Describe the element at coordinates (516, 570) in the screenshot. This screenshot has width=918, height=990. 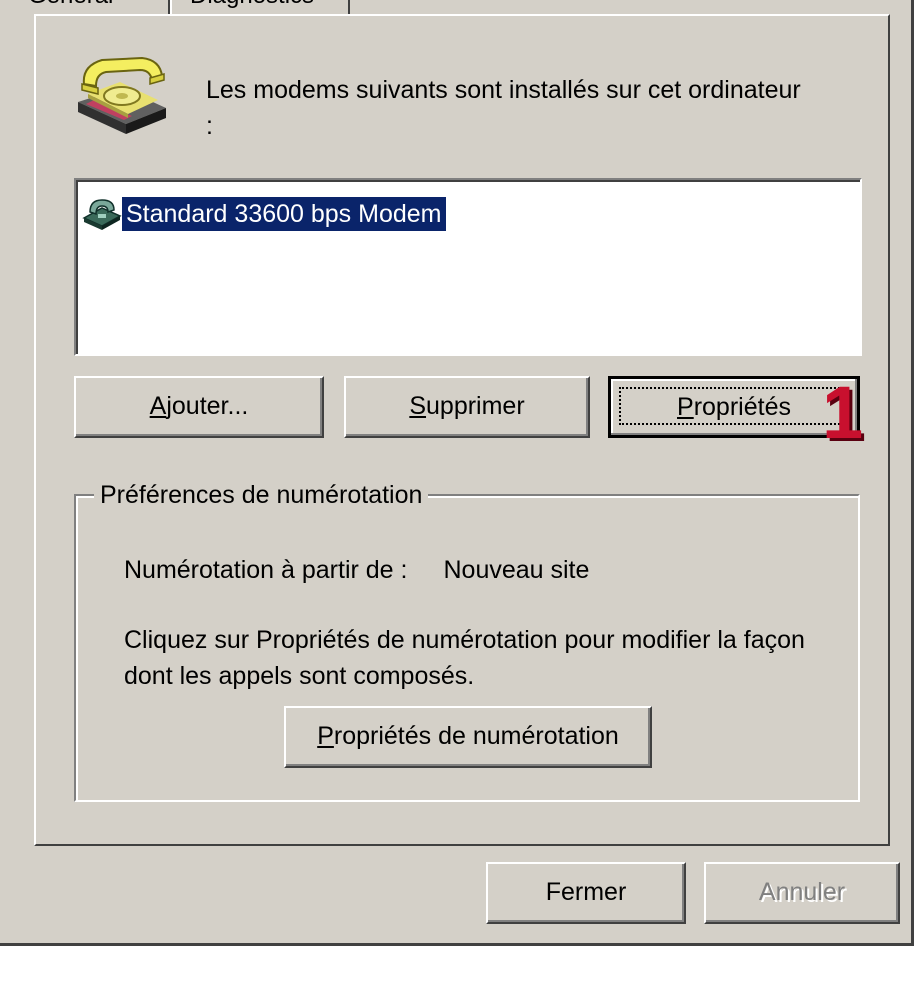
I see `dial-from-value: Nouveau site` at that location.